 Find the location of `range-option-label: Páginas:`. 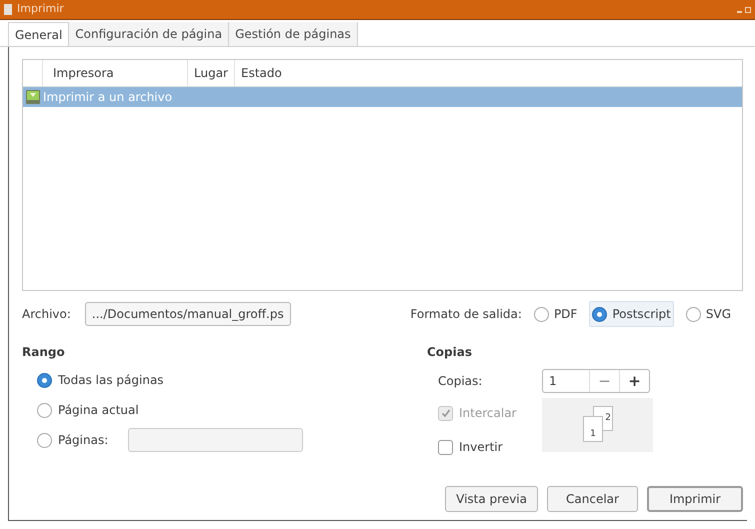

range-option-label: Páginas: is located at coordinates (83, 440).